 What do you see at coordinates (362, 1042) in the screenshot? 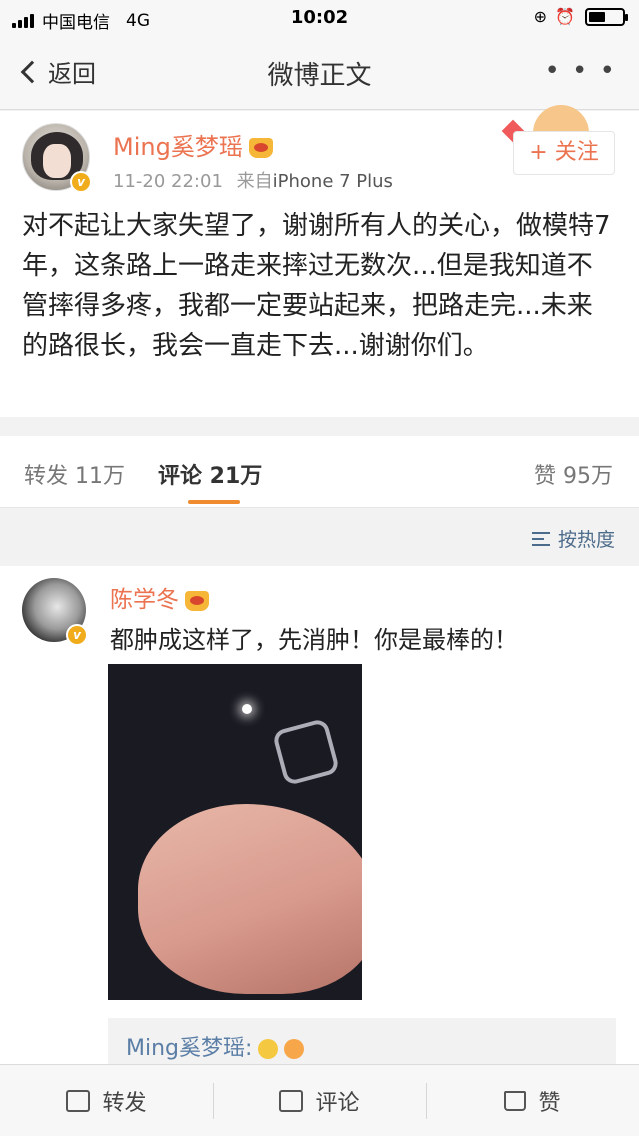
I see `reply-preview: Ming奚梦瑶:` at bounding box center [362, 1042].